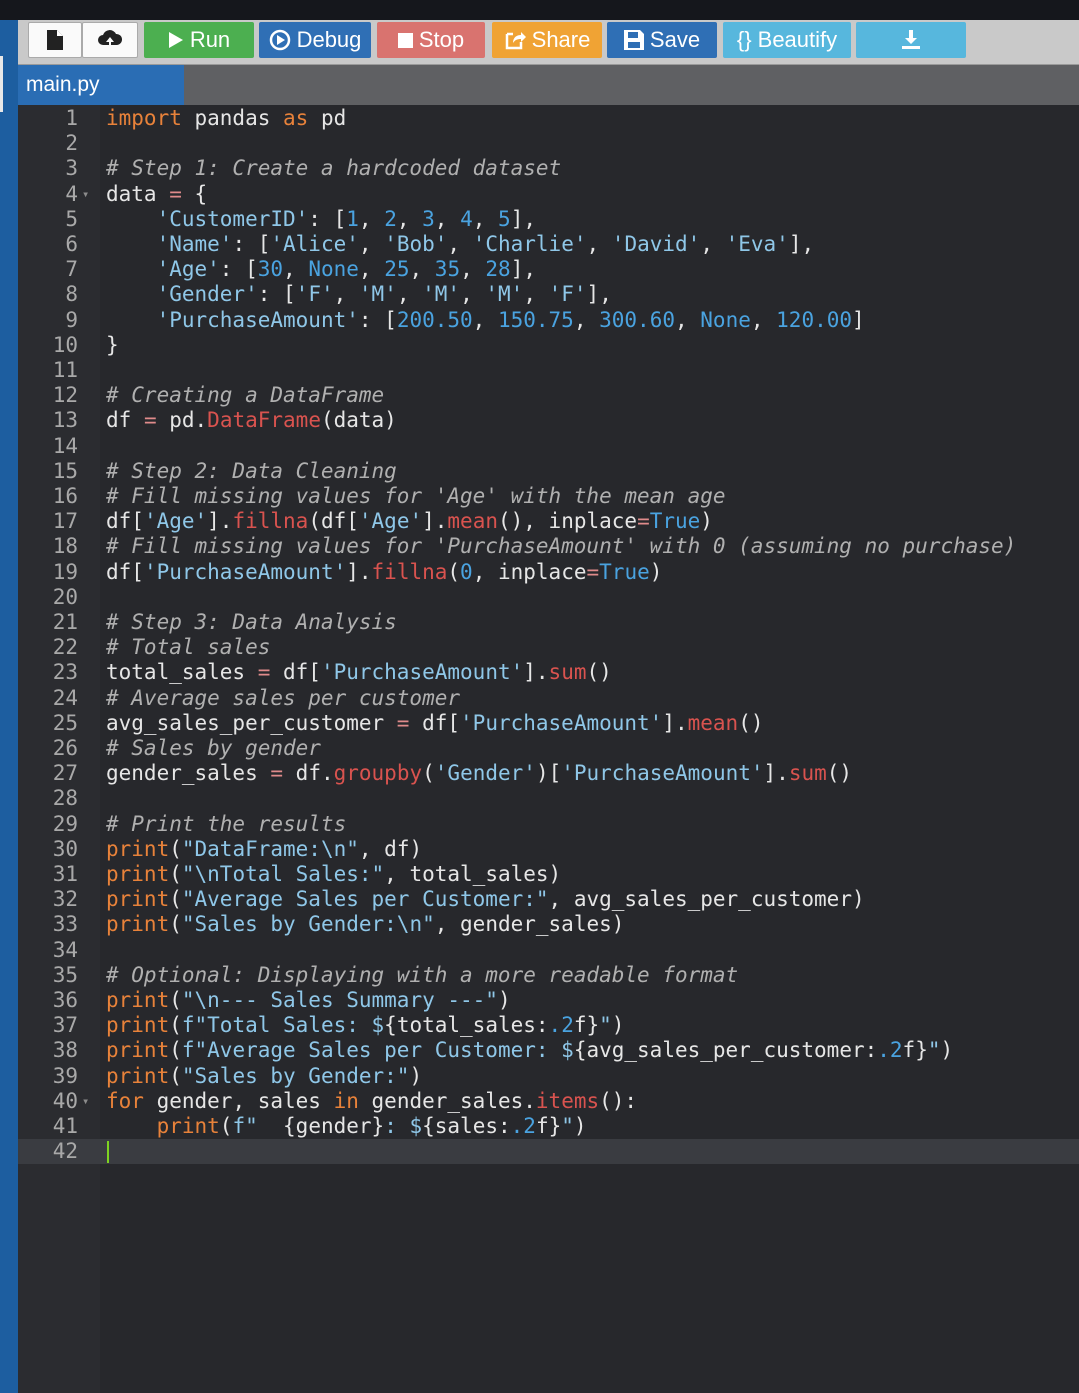 This screenshot has width=1079, height=1393. I want to click on code-text: data = {, so click(157, 193).